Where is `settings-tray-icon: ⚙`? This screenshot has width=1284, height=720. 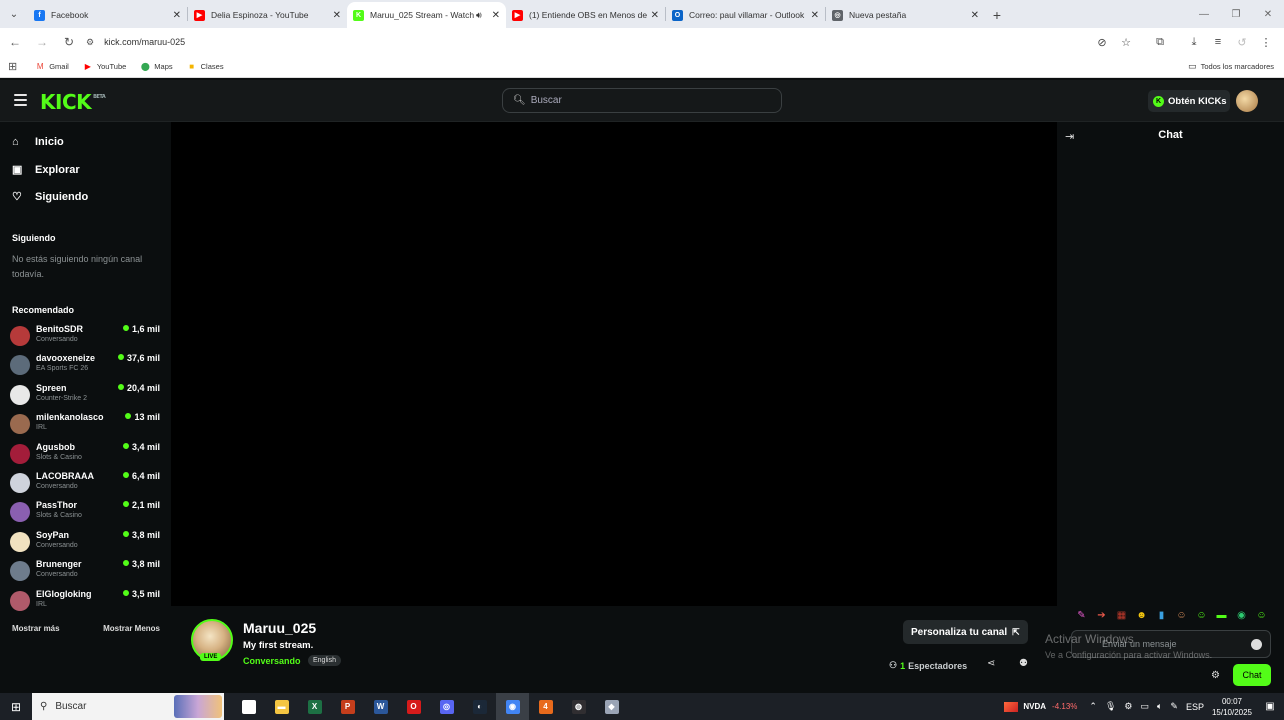
settings-tray-icon: ⚙ is located at coordinates (1128, 706).